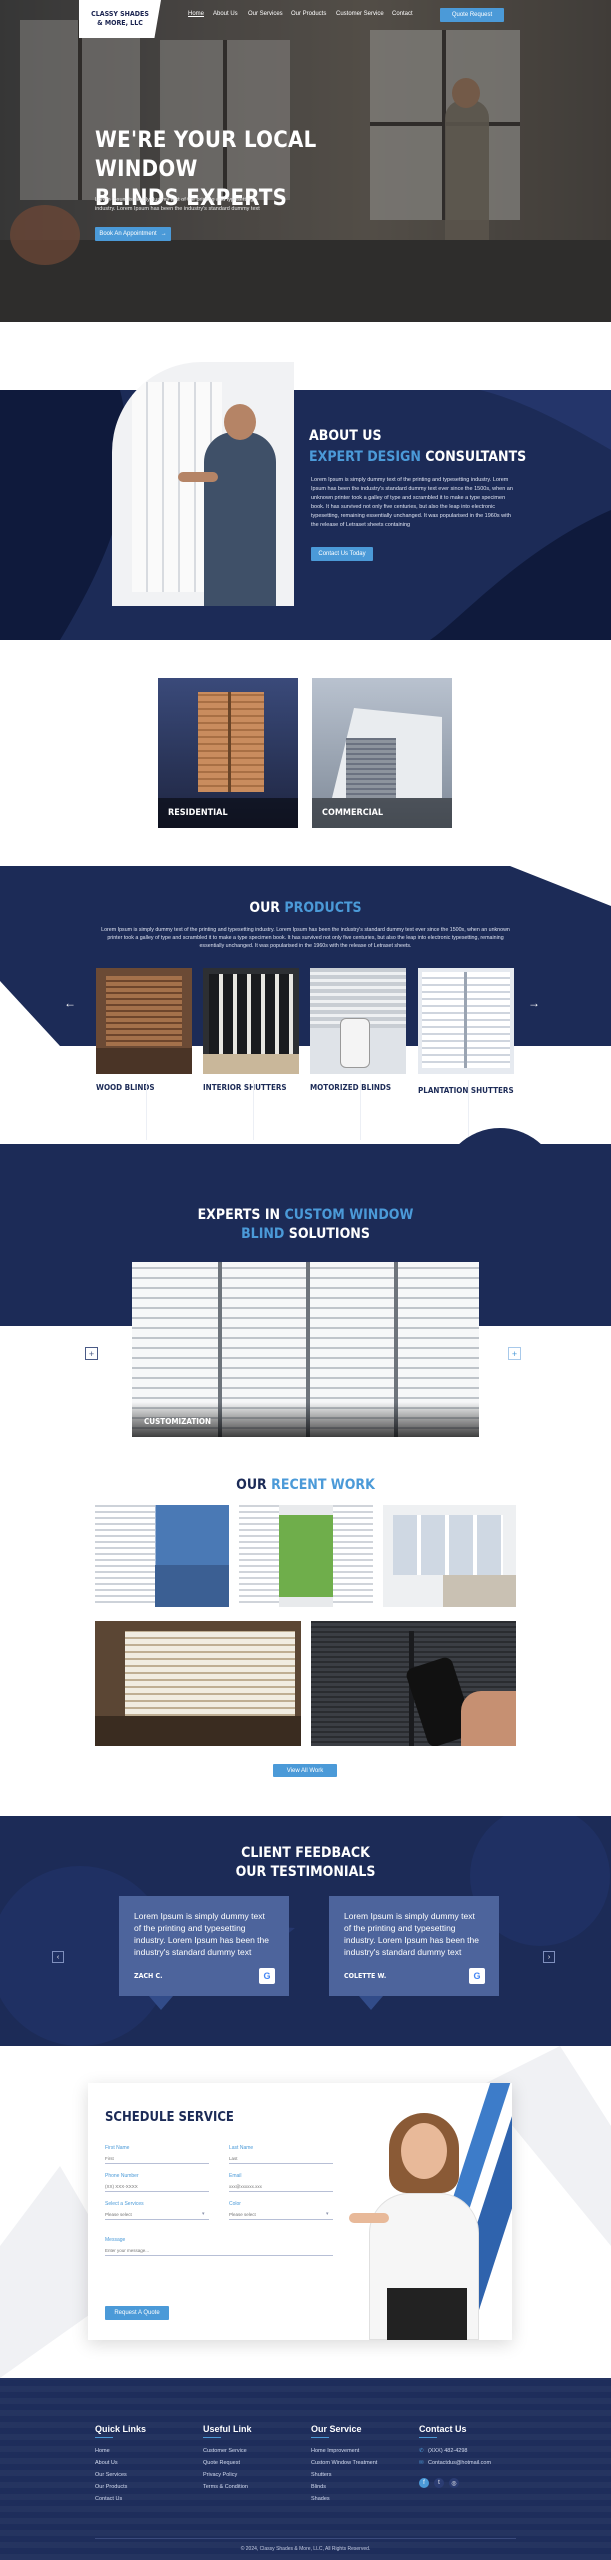 The width and height of the screenshot is (611, 2560). I want to click on nav-contact: Contact, so click(402, 14).